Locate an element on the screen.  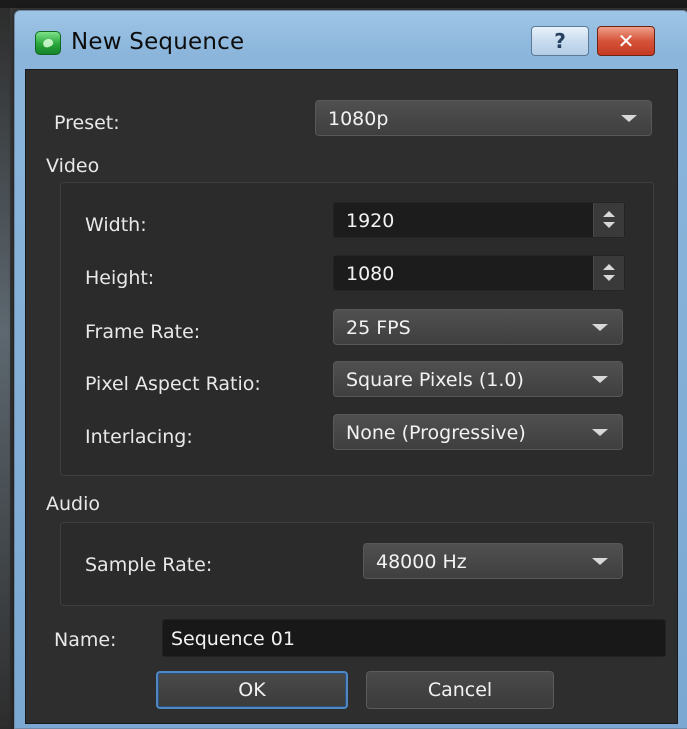
close-button: ✕ is located at coordinates (626, 41).